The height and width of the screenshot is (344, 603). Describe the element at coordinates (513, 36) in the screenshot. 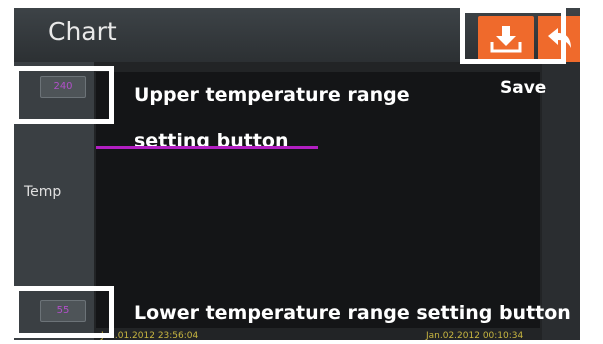

I see `save-button-highlight` at that location.